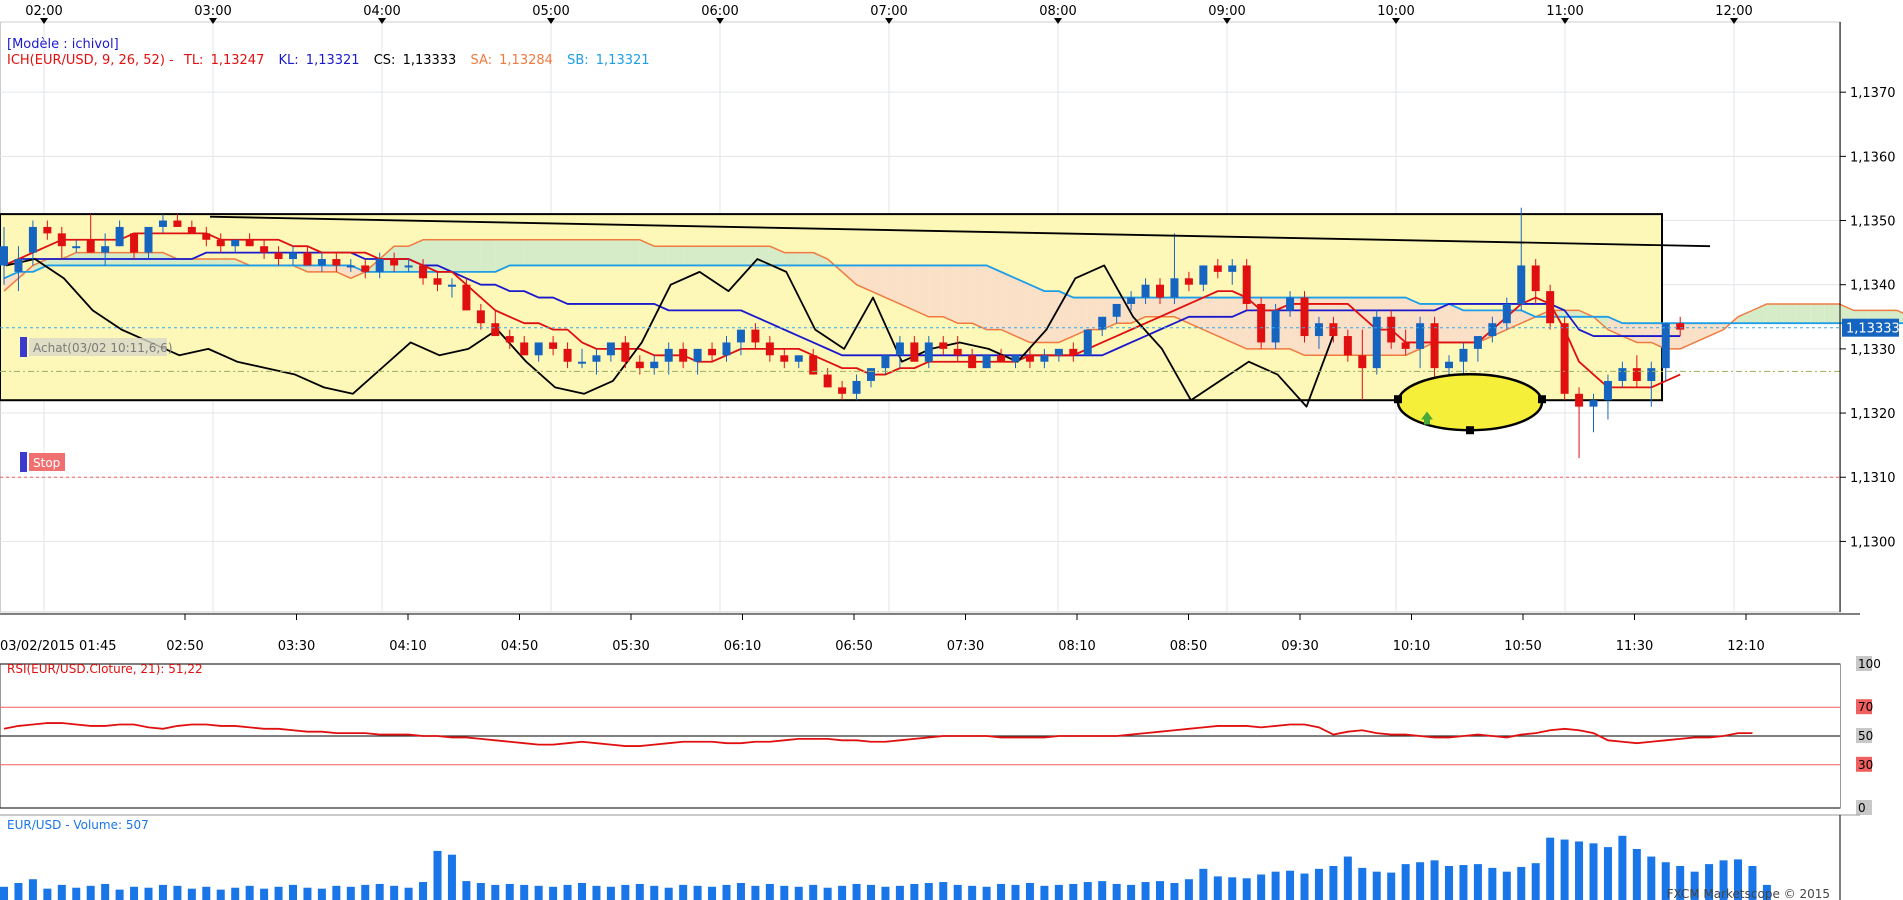  What do you see at coordinates (965, 646) in the screenshot?
I see `bottom-time-label: 07:30` at bounding box center [965, 646].